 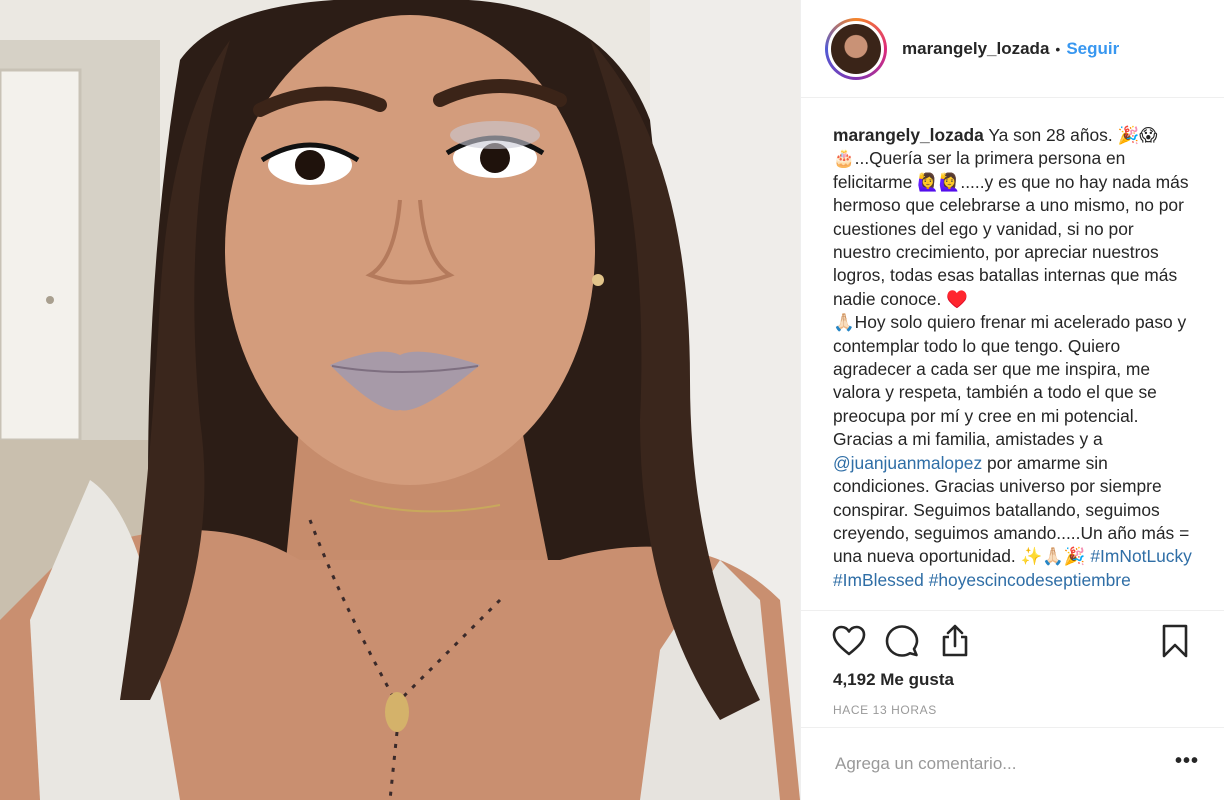 I want to click on comment-input, so click(x=1000, y=764).